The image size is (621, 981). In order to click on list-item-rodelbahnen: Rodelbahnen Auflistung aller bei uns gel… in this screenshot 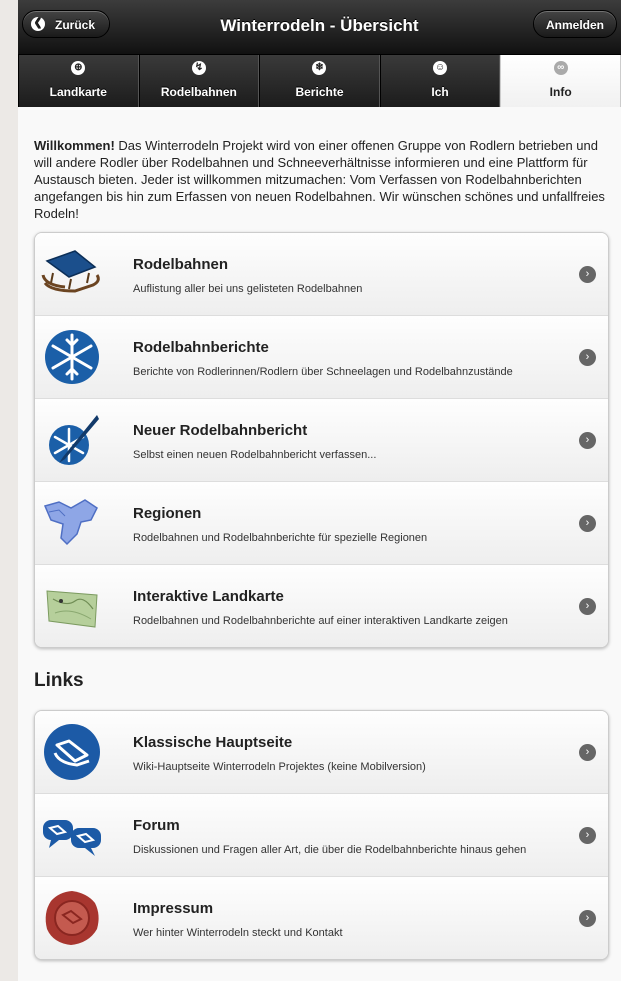, I will do `click(321, 274)`.